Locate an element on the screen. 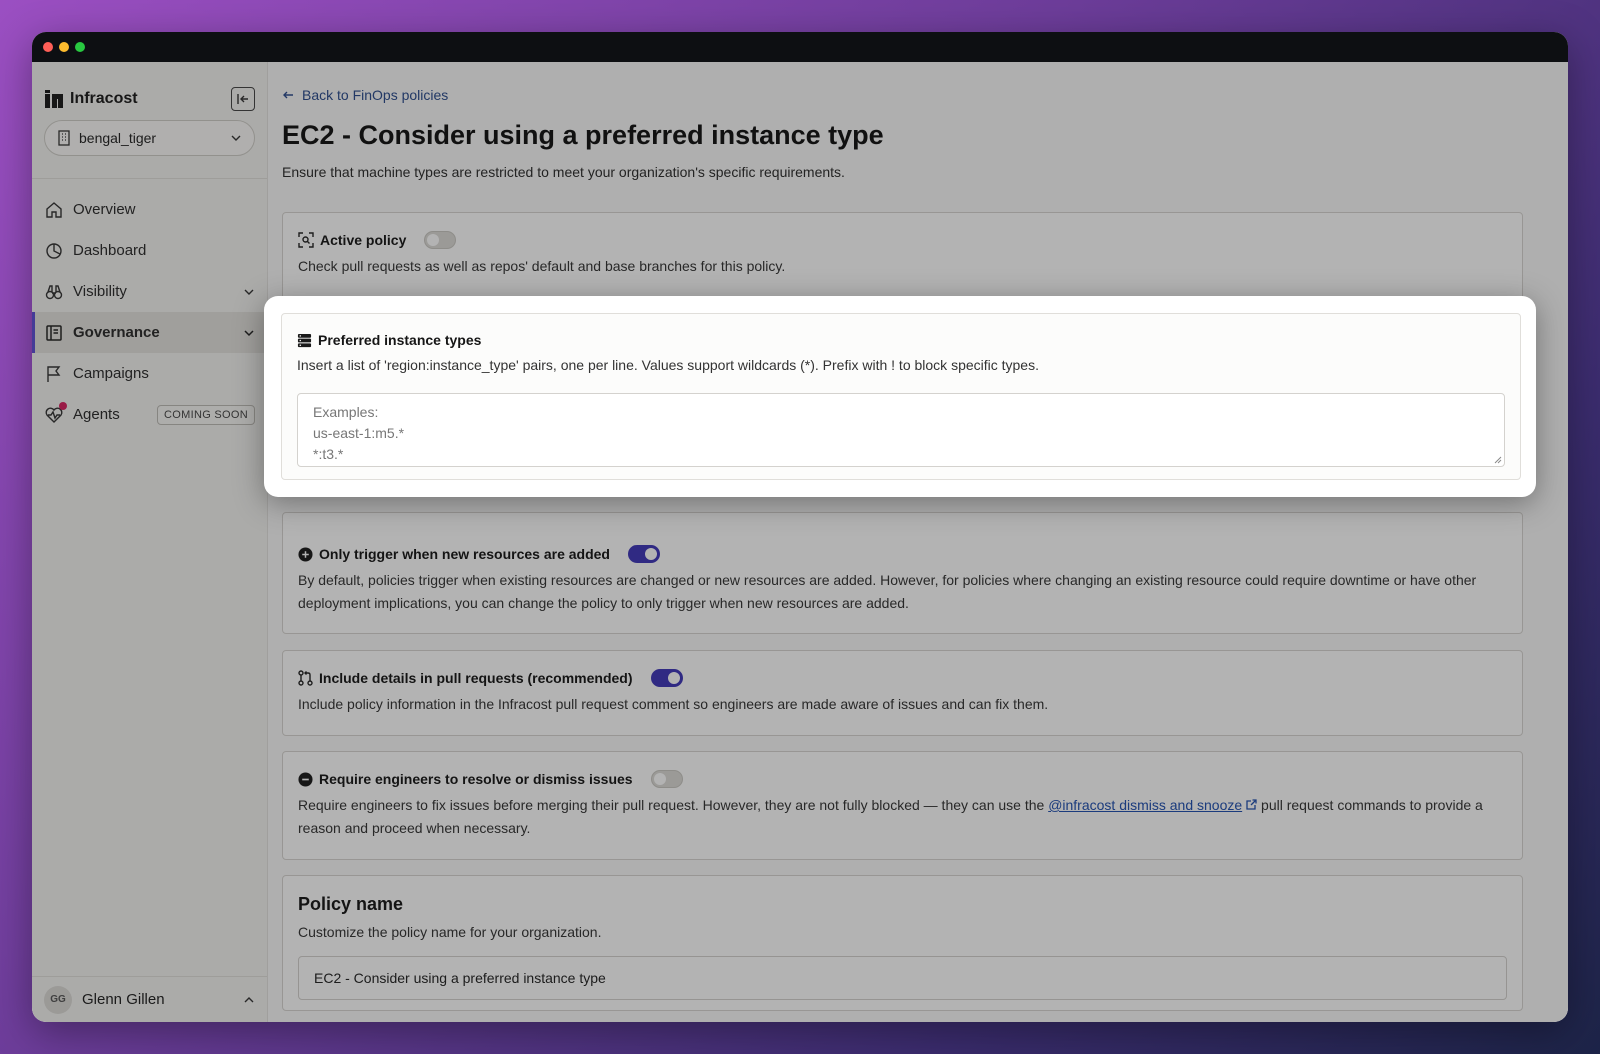 Image resolution: width=1600 pixels, height=1054 pixels. server-icon is located at coordinates (304, 340).